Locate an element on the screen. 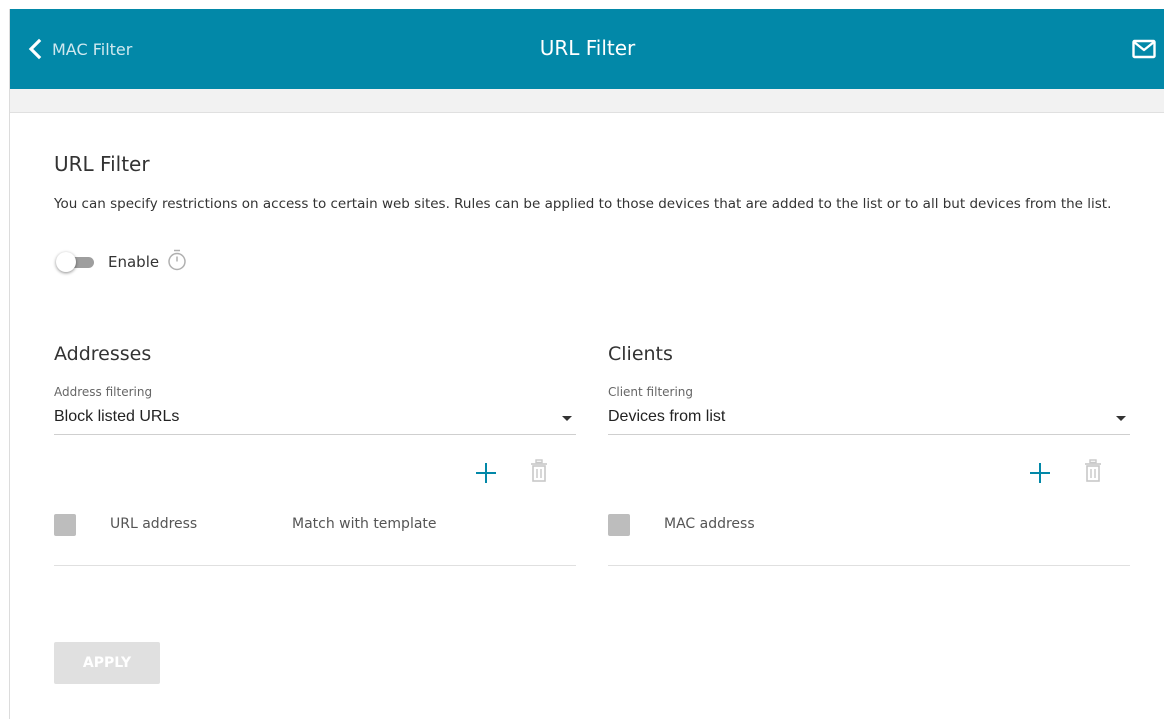 The height and width of the screenshot is (720, 1164). address-filtering-select: Block listed URLs is located at coordinates (315, 419).